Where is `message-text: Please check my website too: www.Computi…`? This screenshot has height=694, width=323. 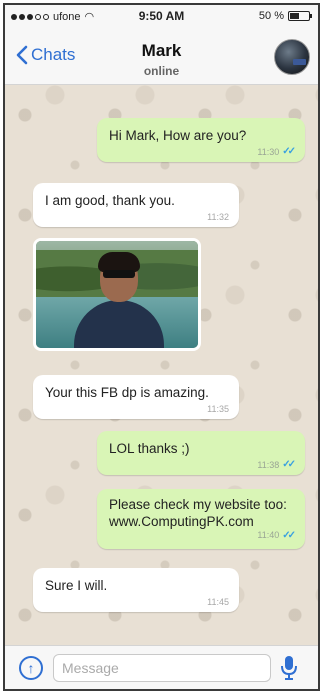 message-text: Please check my website too: www.Computi… is located at coordinates (198, 513).